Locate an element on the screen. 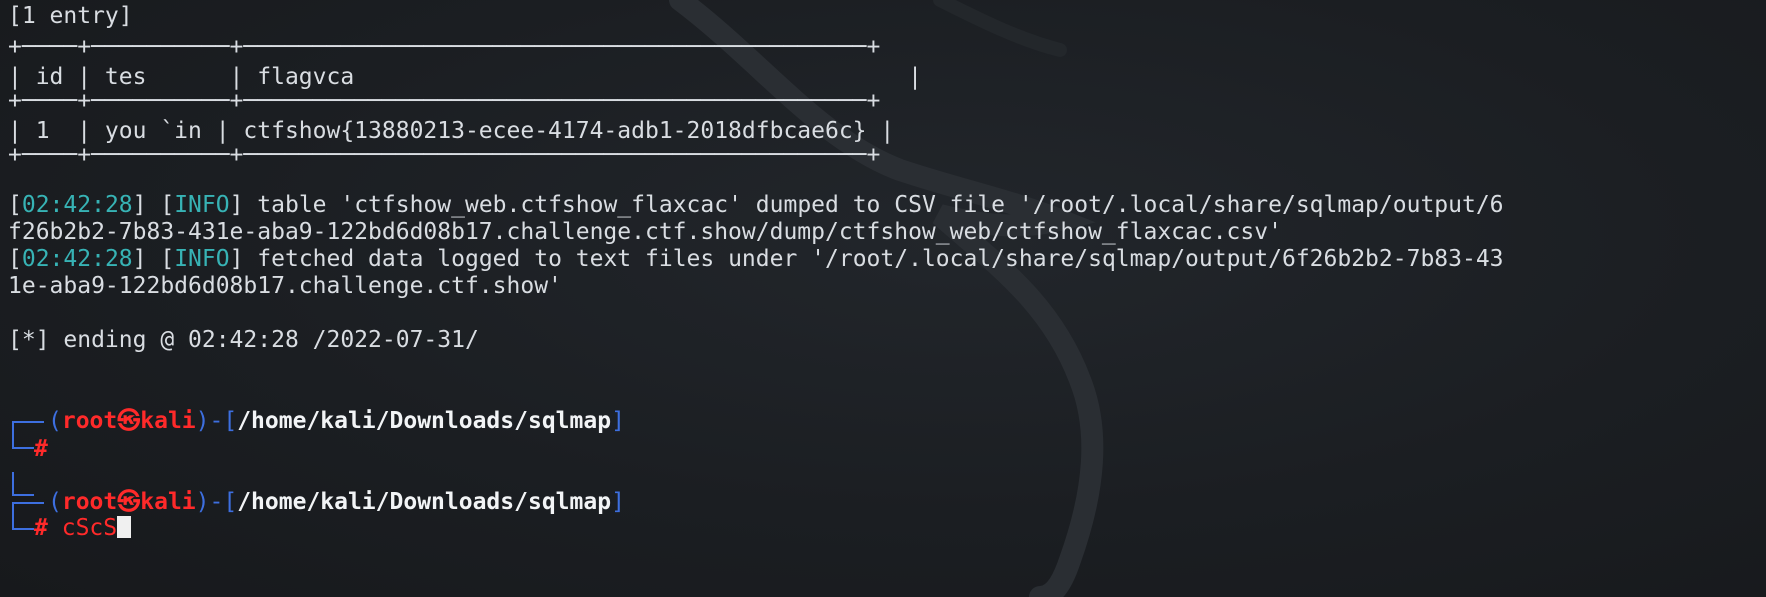 The image size is (1766, 597). entry-count: [1 entry] is located at coordinates (70, 16).